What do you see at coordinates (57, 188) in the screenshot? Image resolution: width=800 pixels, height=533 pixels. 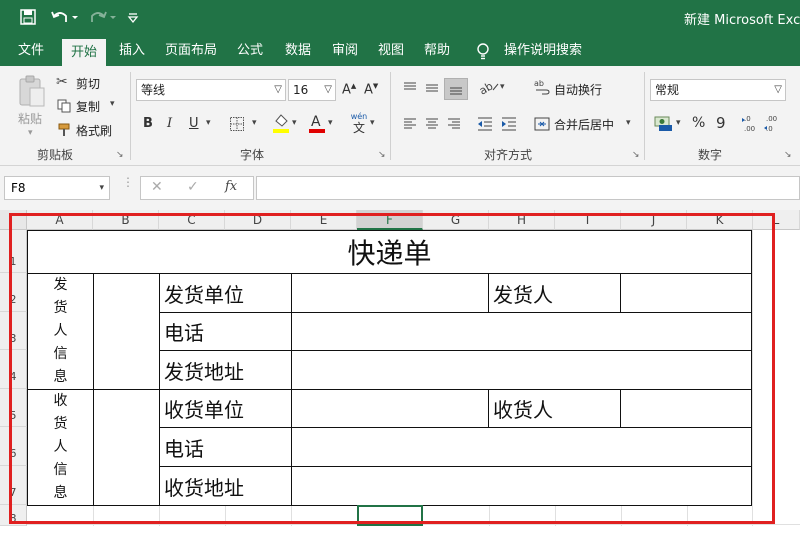 I see `name-box: F8 ▾` at bounding box center [57, 188].